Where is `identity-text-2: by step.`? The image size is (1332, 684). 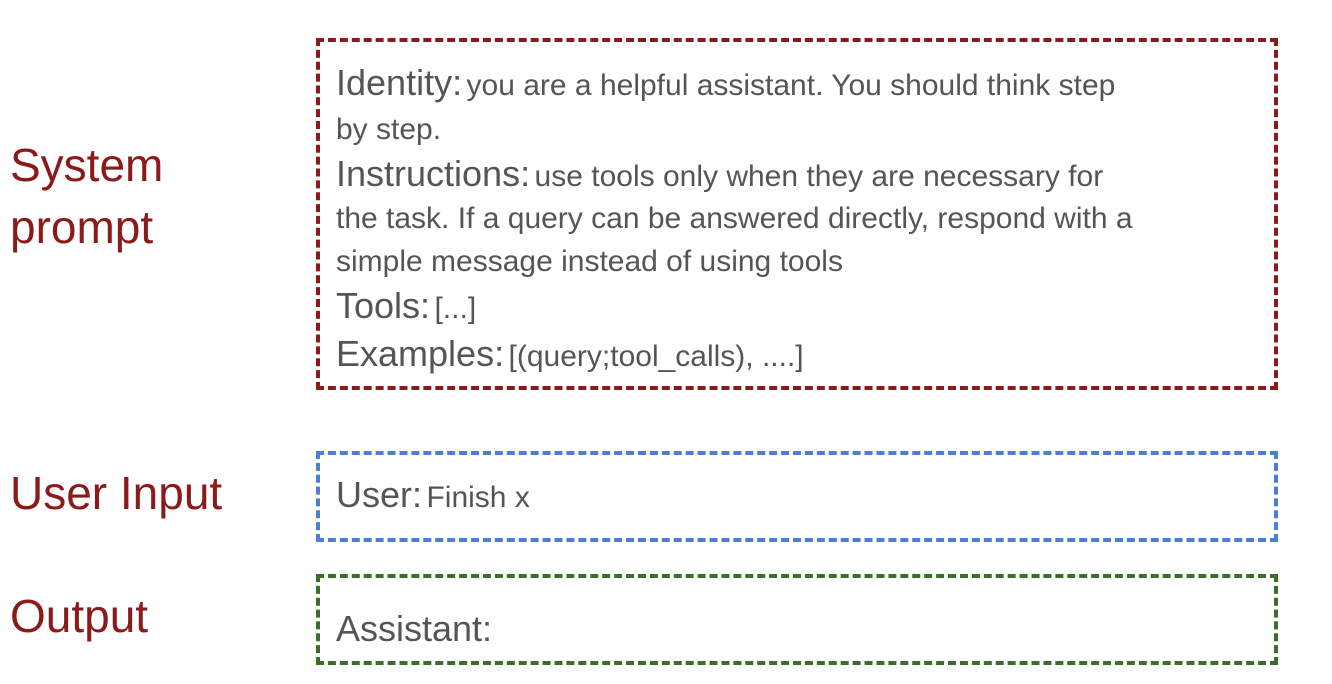 identity-text-2: by step. is located at coordinates (389, 129).